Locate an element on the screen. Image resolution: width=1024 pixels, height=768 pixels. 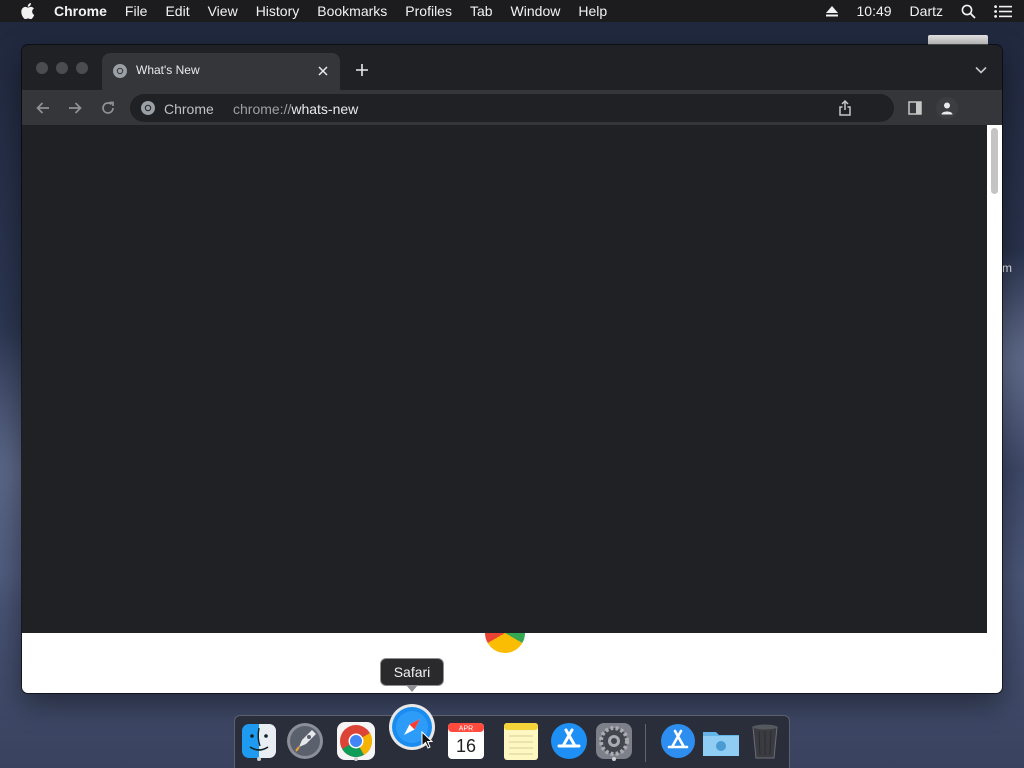
notes-icon is located at coordinates (521, 744).